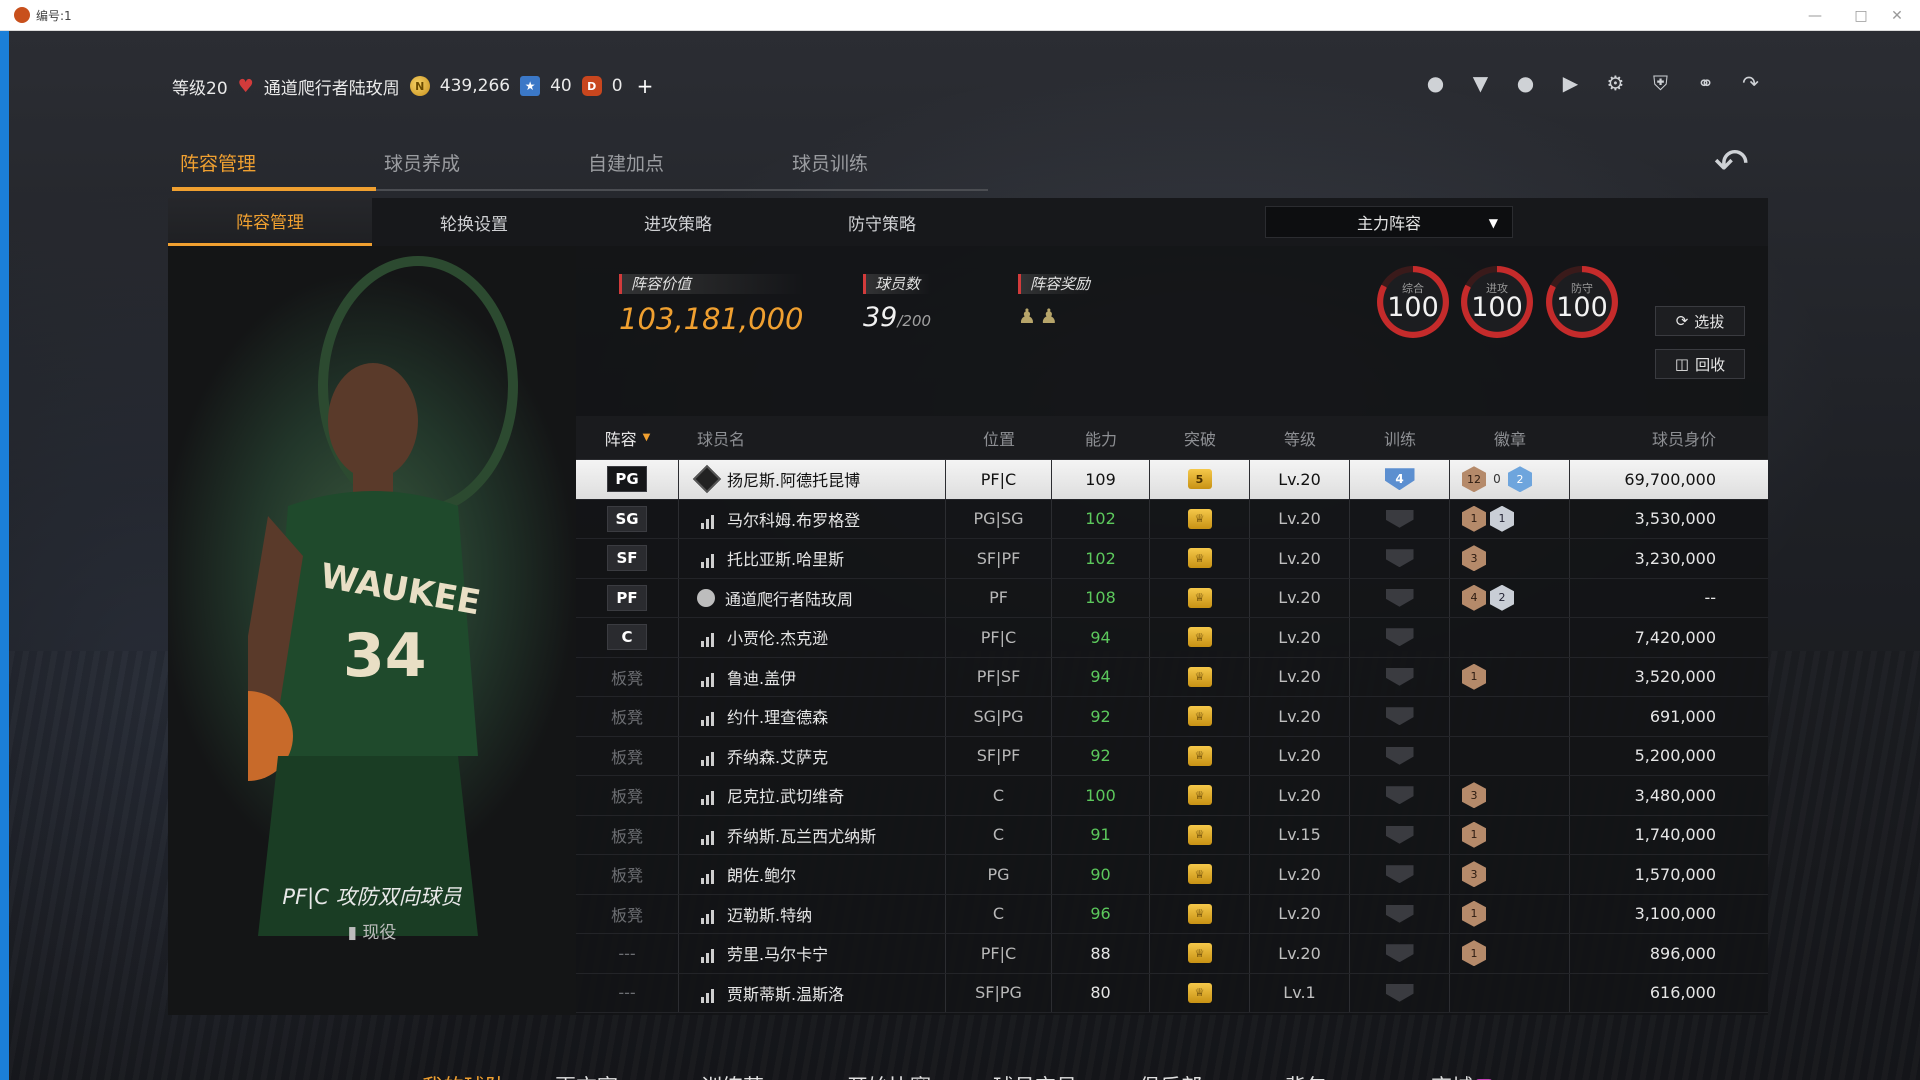 The width and height of the screenshot is (1920, 1080). I want to click on friends-icon: ●, so click(1525, 83).